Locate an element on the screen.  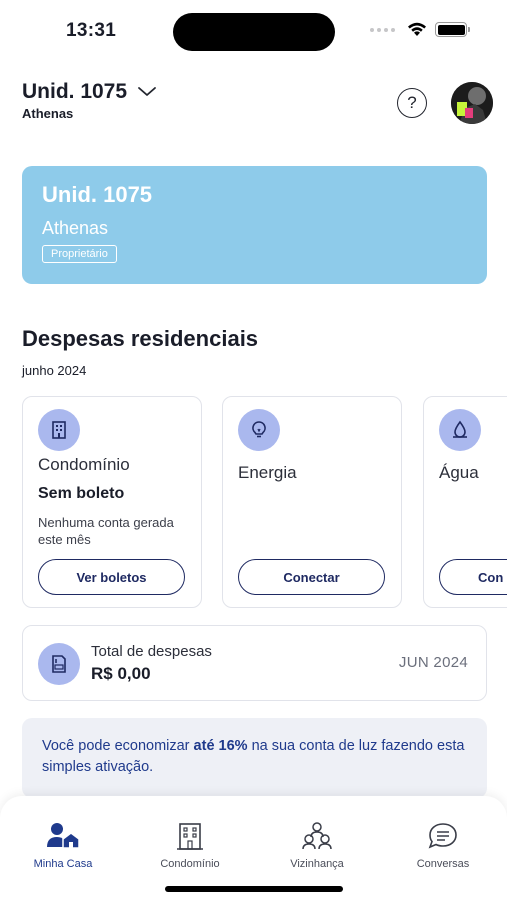
nav-item-condominio: Condomínio is located at coordinates (190, 845).